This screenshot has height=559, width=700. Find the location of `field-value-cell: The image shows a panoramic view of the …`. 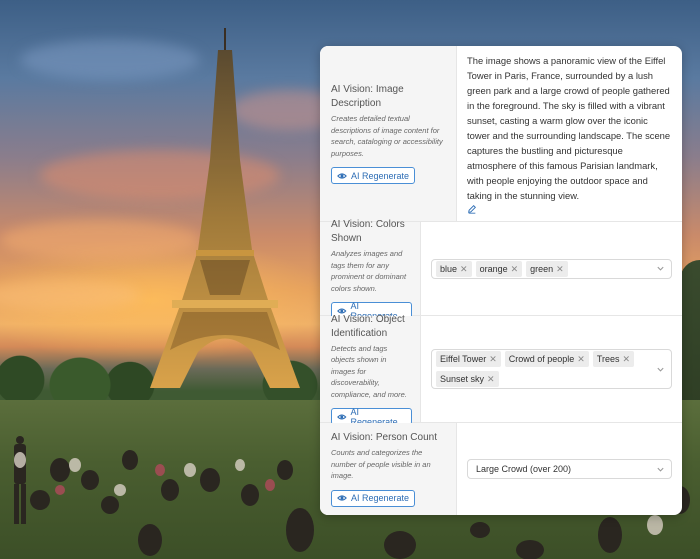

field-value-cell: The image shows a panoramic view of the … is located at coordinates (569, 133).